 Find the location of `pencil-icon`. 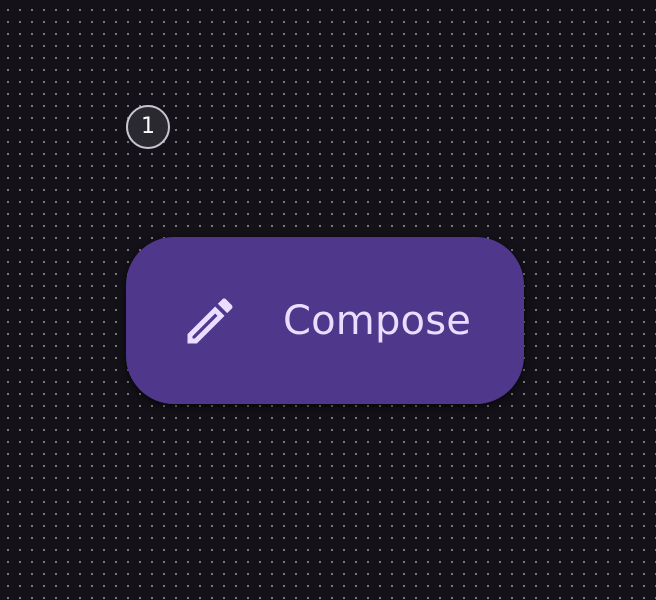

pencil-icon is located at coordinates (210, 321).